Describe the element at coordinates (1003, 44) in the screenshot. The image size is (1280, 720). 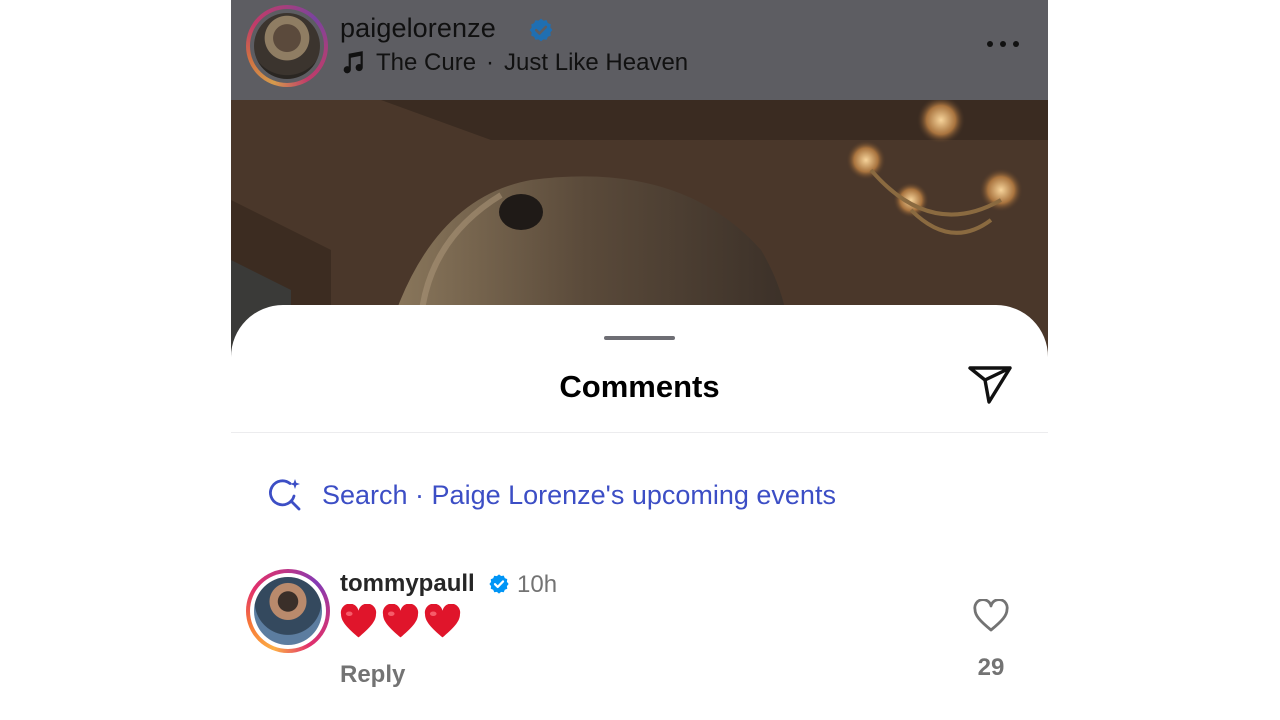
I see `more-options-button` at that location.